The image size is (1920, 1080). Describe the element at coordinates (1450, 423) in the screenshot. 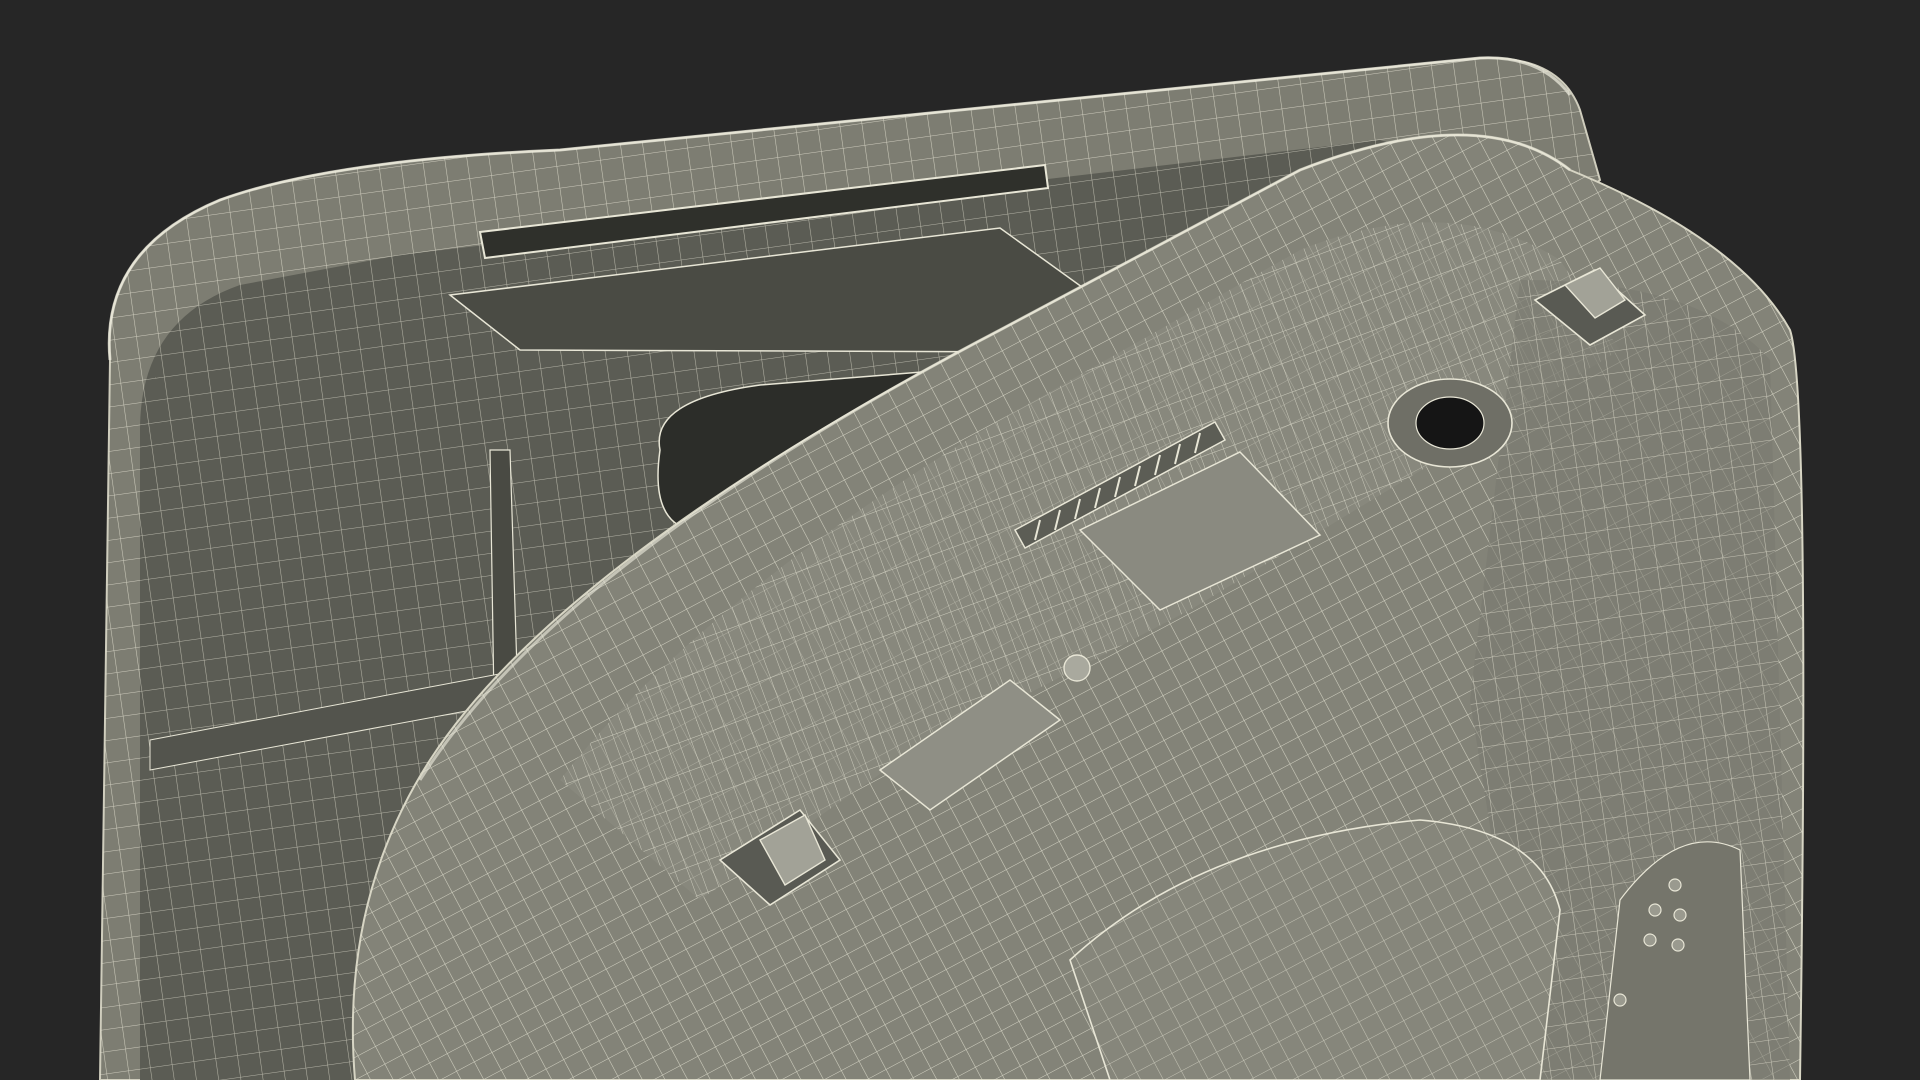

I see `tripod-hole` at that location.